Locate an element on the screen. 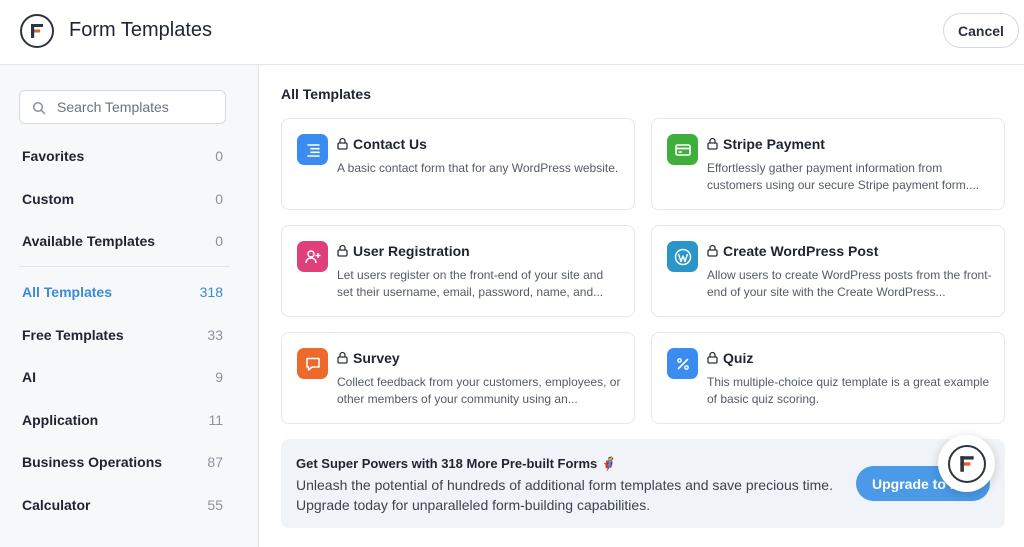 This screenshot has height=547, width=1024. page-title: Form Templates is located at coordinates (141, 30).